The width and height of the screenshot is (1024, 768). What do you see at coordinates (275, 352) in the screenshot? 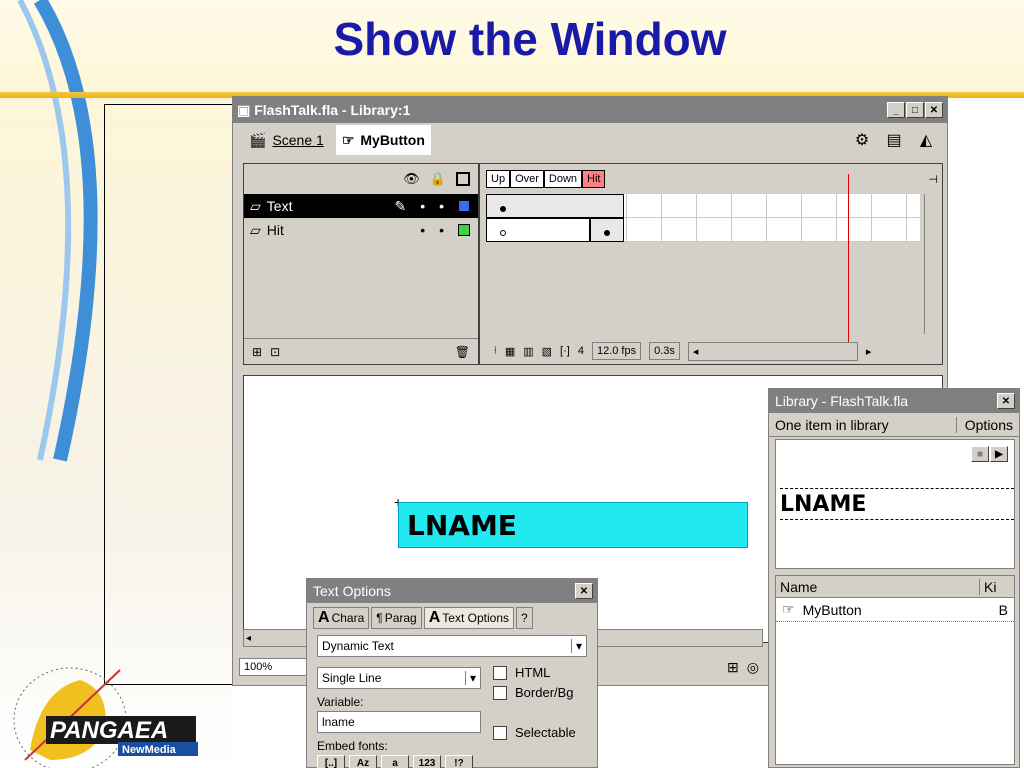
I see `add-guide-icon: ⊡` at bounding box center [275, 352].